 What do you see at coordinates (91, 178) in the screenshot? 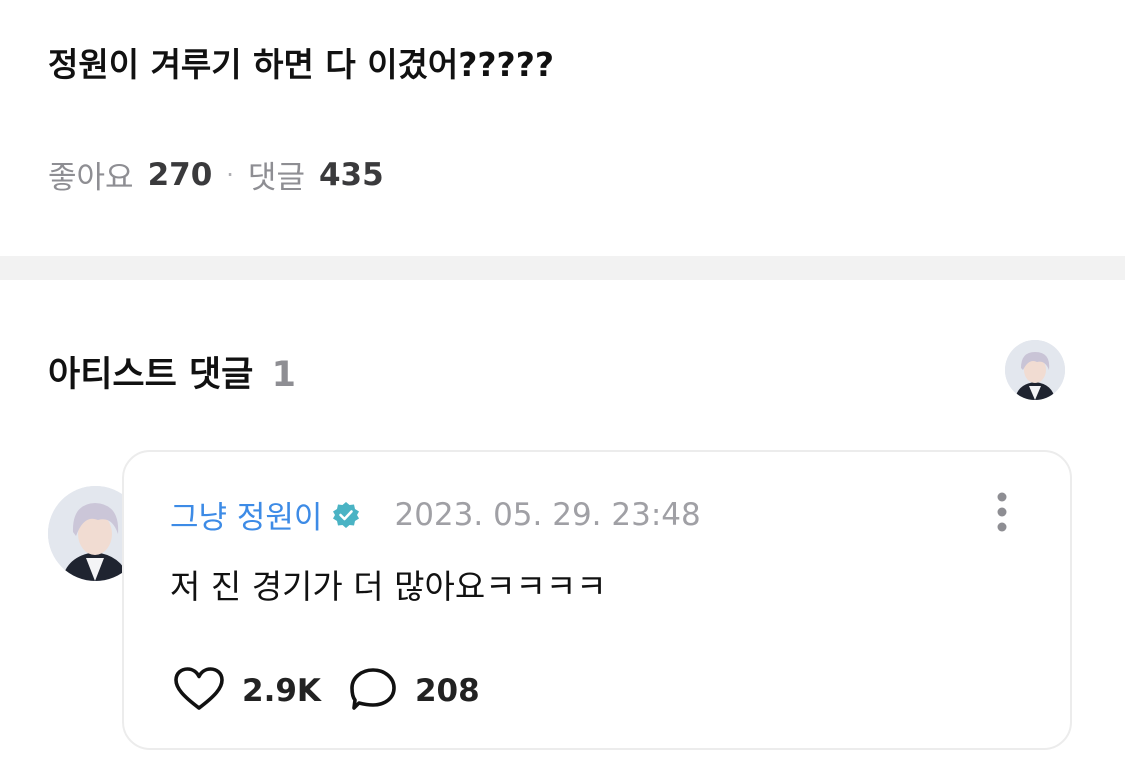
I see `likes-label: 좋아요` at bounding box center [91, 178].